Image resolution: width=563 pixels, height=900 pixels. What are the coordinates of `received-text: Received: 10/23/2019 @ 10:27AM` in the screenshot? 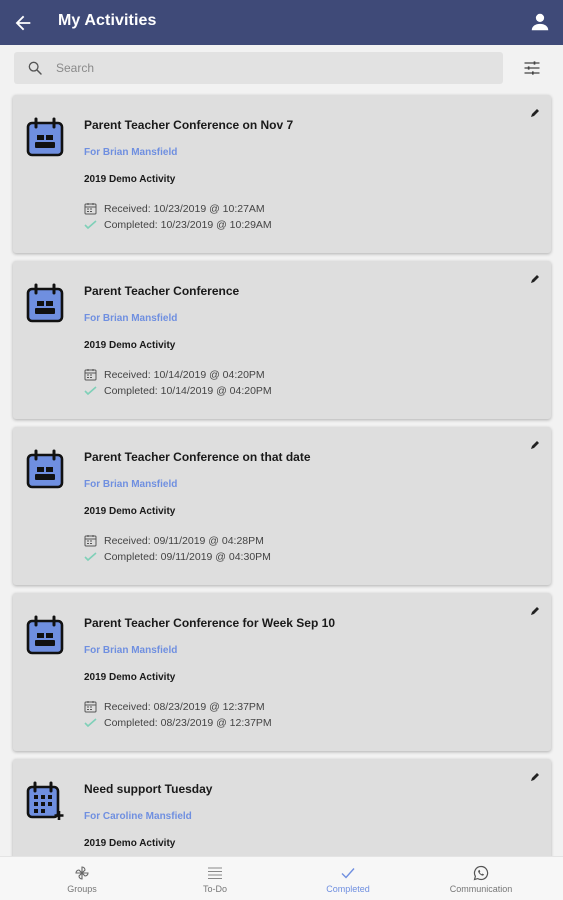 It's located at (184, 208).